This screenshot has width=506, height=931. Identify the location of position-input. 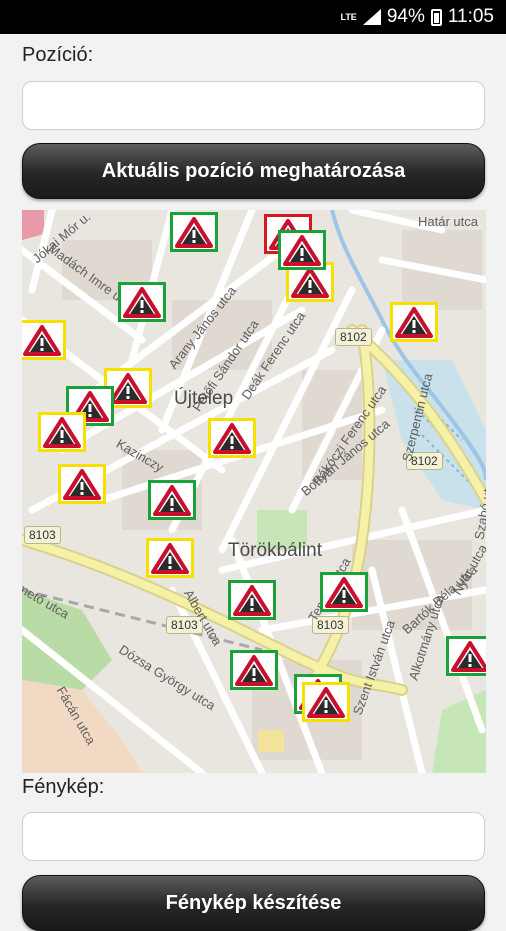
(253, 105).